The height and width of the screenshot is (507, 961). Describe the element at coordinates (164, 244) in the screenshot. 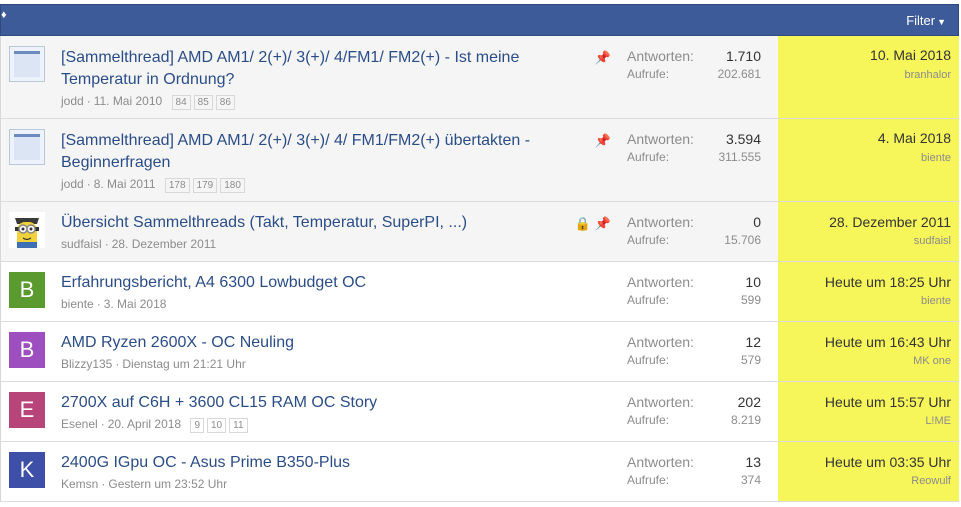

I see `thread-date: 28. Dezember 2011` at that location.